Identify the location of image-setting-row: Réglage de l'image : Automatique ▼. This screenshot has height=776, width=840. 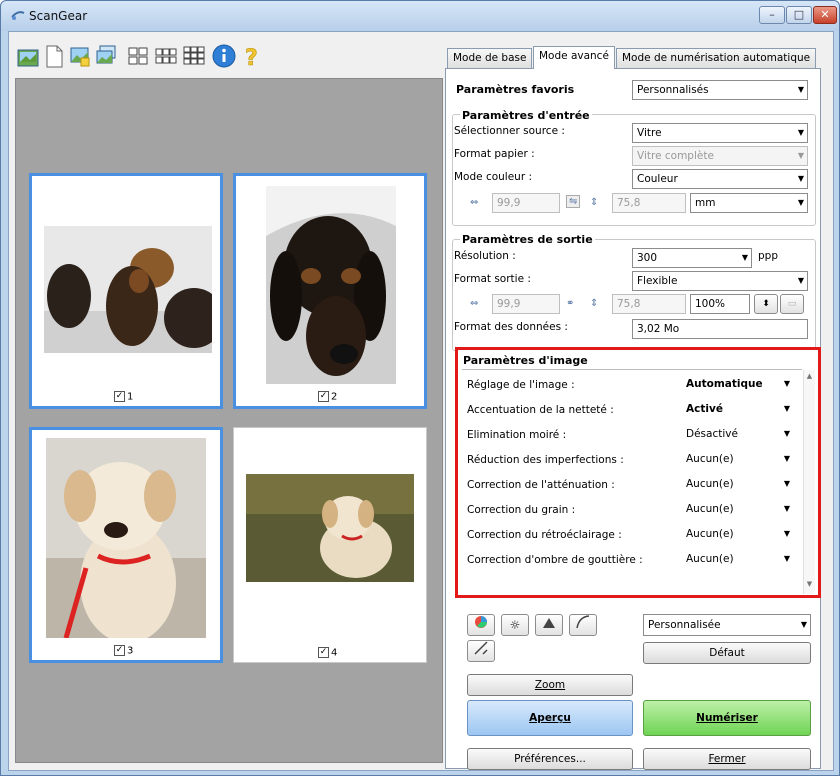
(630, 385).